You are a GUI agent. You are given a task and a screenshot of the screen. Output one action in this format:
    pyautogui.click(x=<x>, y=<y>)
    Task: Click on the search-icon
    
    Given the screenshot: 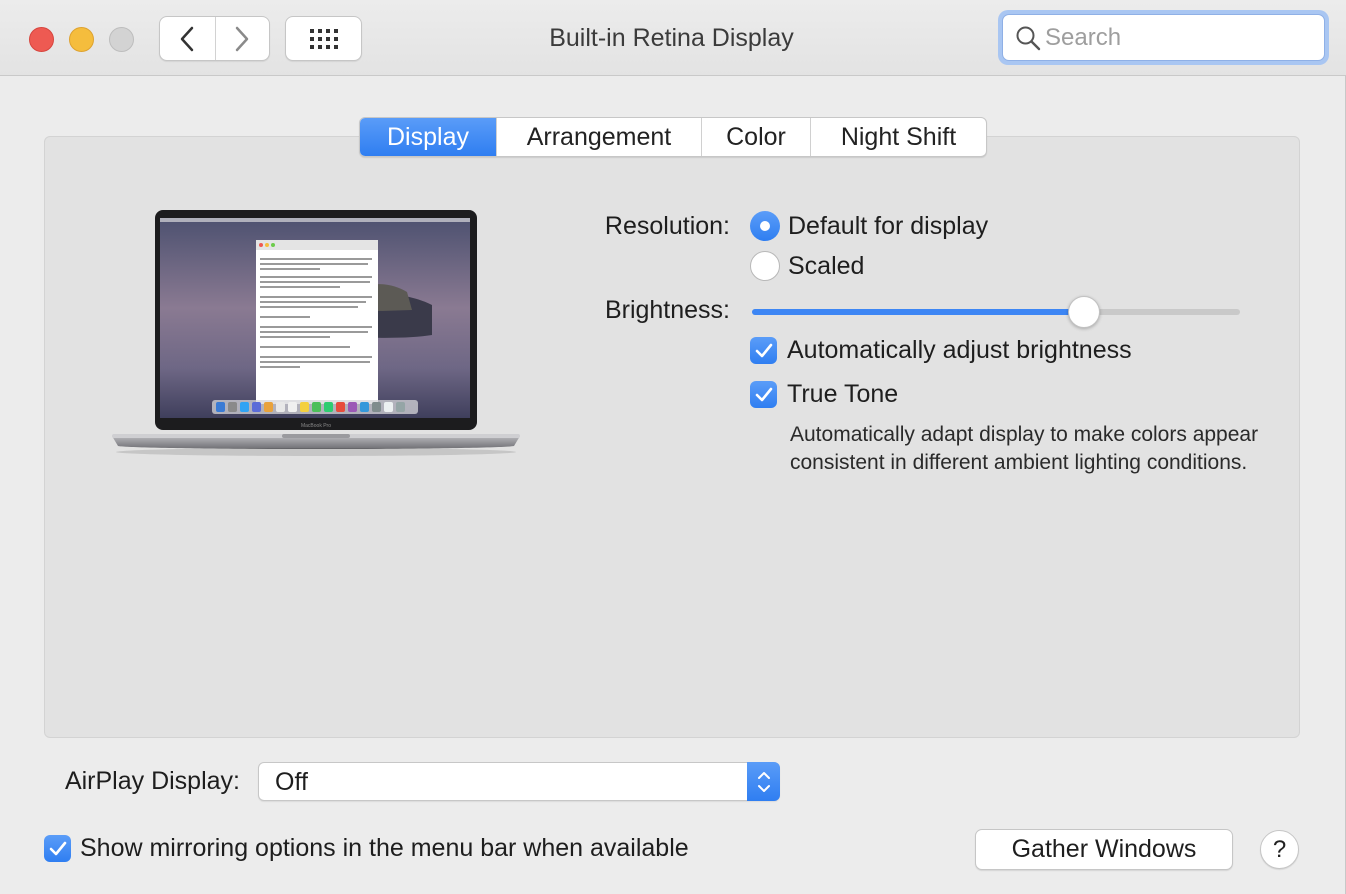 What is the action you would take?
    pyautogui.click(x=1028, y=38)
    